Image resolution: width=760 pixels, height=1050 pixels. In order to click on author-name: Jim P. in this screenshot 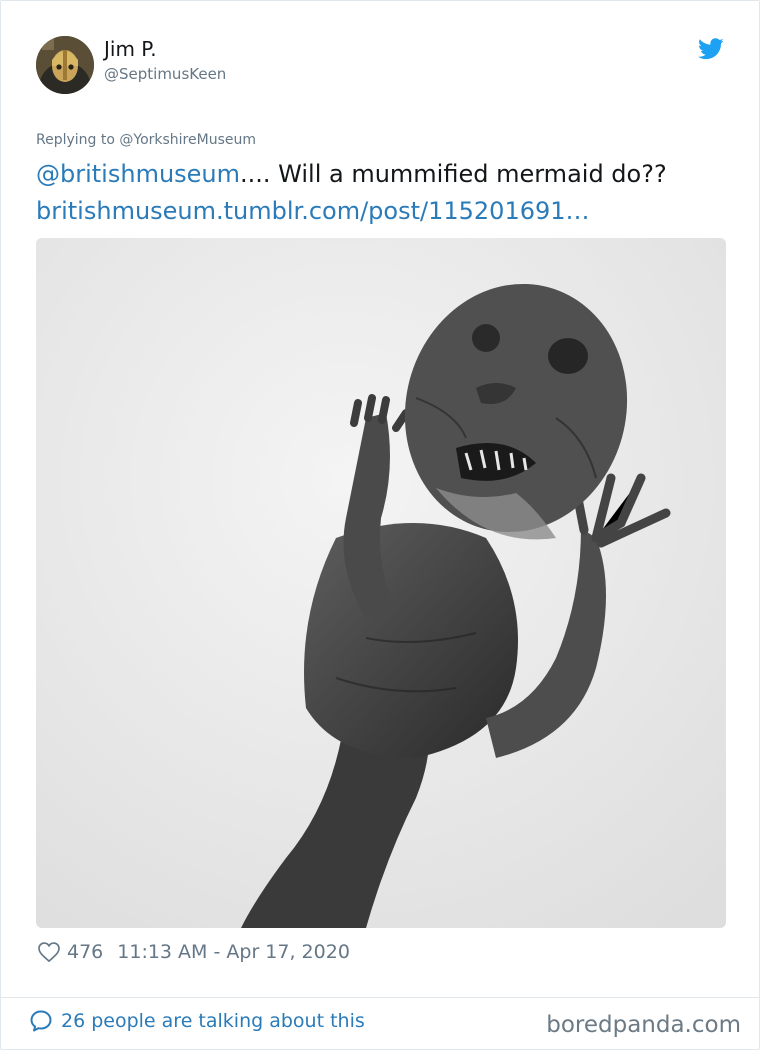, I will do `click(130, 49)`.